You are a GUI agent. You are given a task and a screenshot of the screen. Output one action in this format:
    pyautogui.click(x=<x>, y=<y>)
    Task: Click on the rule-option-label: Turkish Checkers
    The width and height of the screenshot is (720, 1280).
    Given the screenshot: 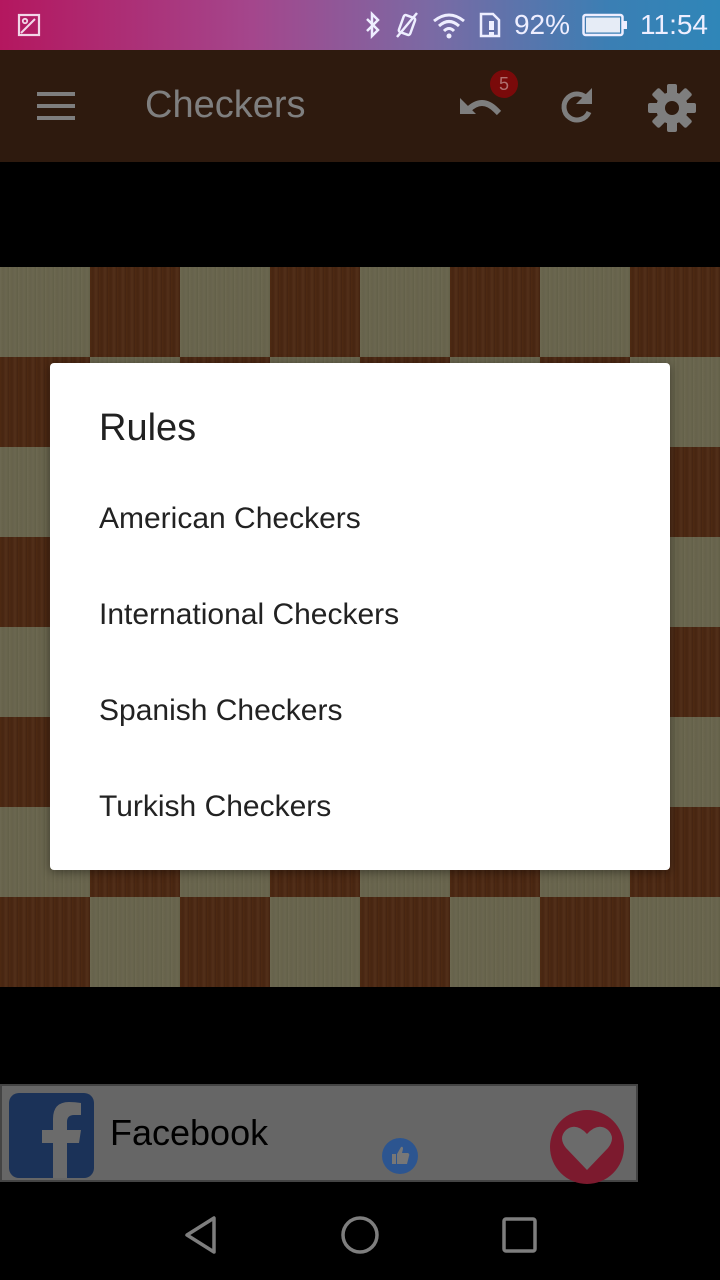 What is the action you would take?
    pyautogui.click(x=215, y=806)
    